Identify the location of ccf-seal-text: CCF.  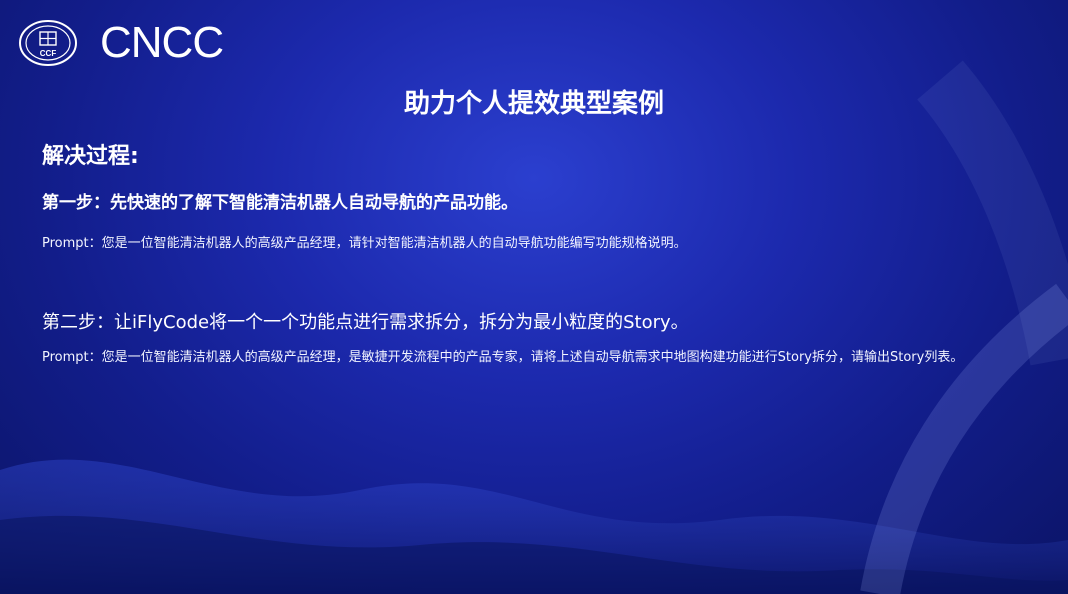
(48, 53).